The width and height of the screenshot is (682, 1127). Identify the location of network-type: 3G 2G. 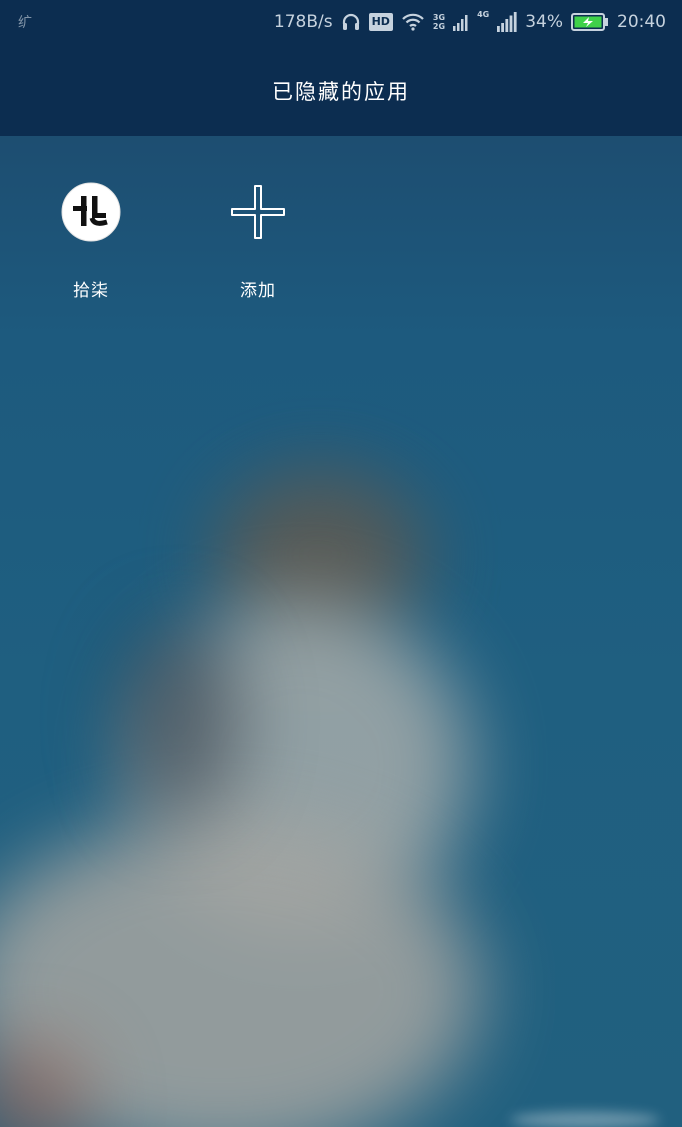
(439, 22).